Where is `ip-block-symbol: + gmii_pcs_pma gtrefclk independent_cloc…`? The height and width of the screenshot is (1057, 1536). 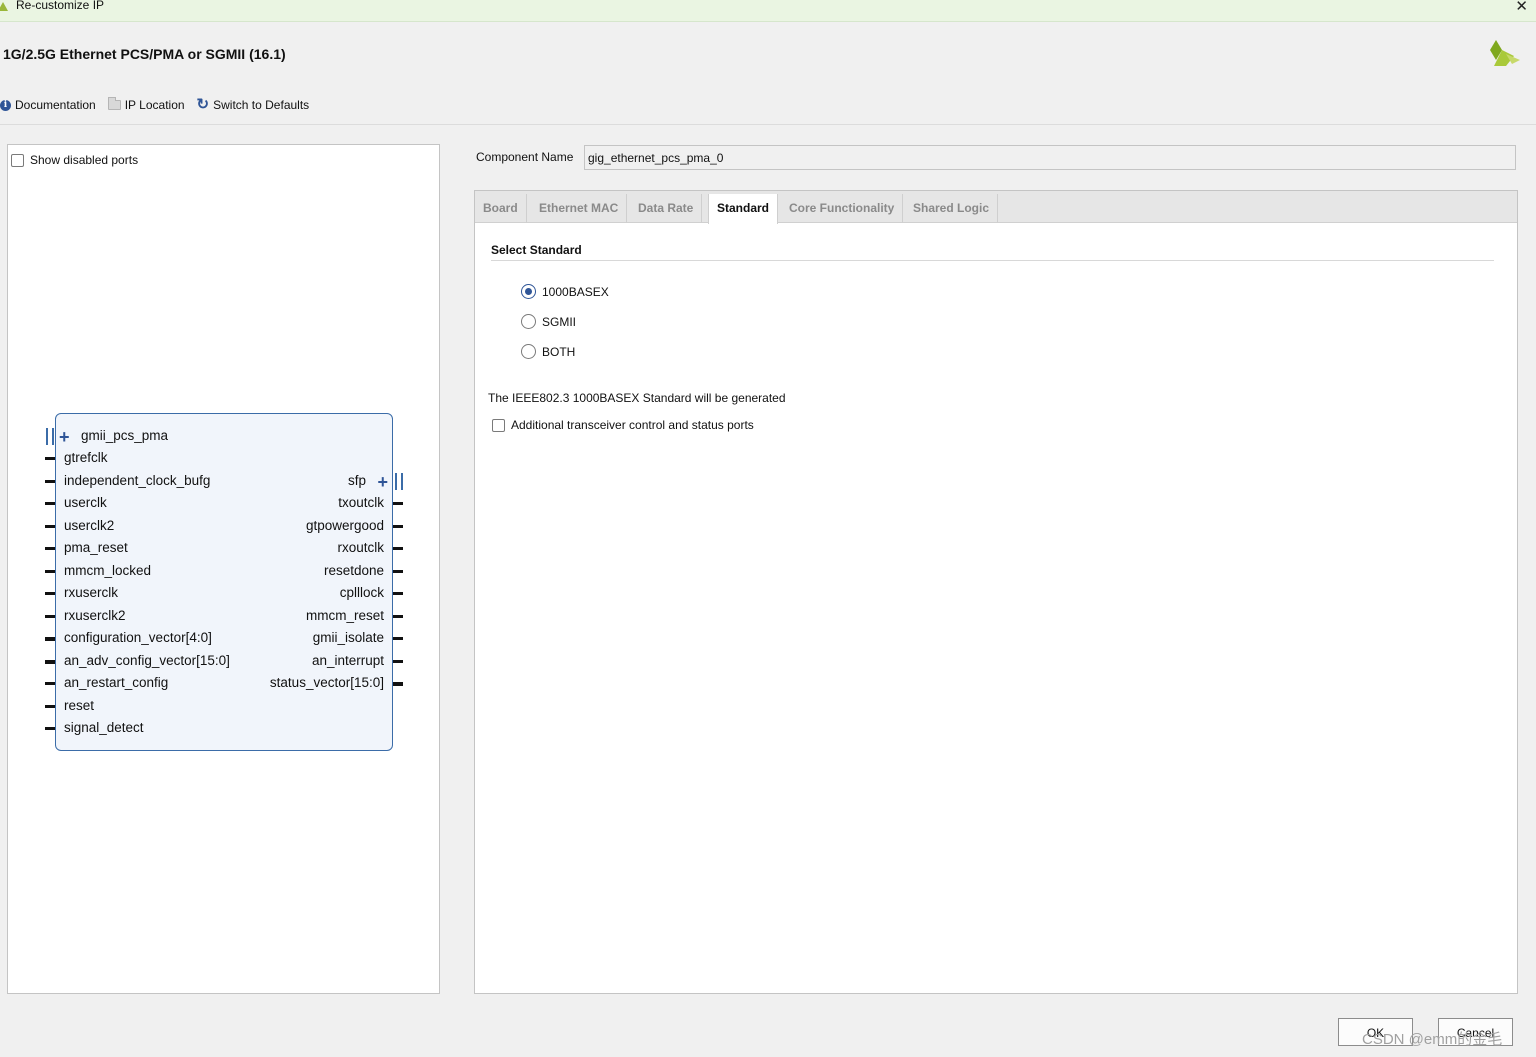
ip-block-symbol: + gmii_pcs_pma gtrefclk independent_cloc… is located at coordinates (224, 582).